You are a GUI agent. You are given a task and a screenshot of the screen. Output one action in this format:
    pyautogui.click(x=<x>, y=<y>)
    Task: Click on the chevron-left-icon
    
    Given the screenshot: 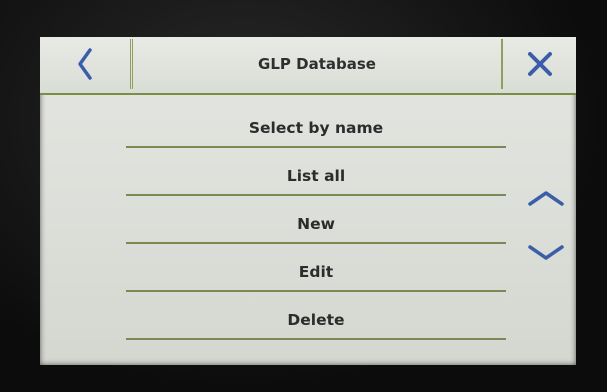 What is the action you would take?
    pyautogui.click(x=85, y=64)
    